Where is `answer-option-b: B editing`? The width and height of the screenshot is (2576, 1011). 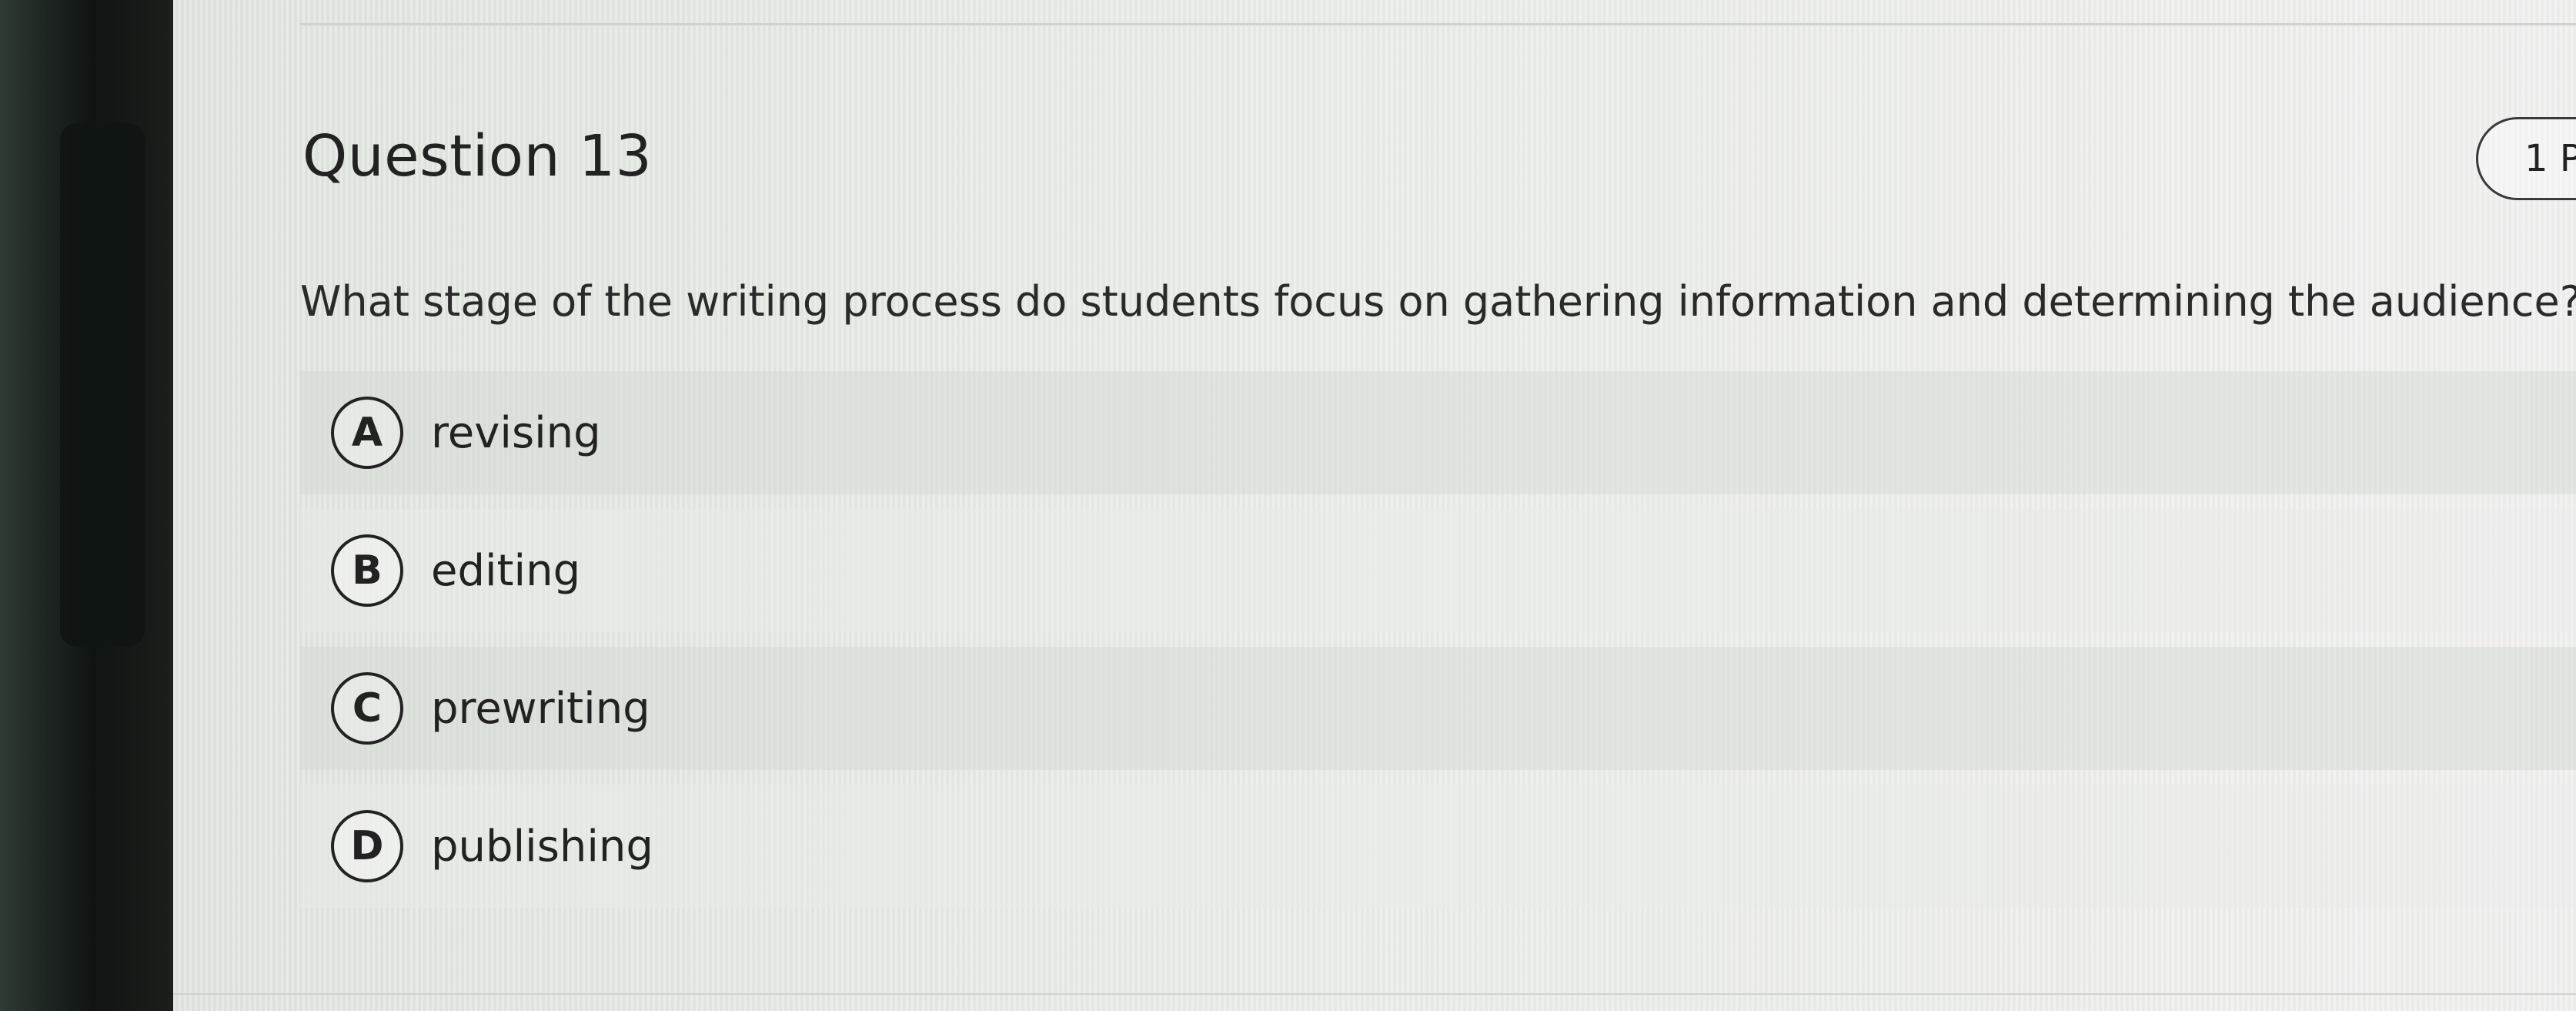
answer-option-b: B editing is located at coordinates (1438, 570).